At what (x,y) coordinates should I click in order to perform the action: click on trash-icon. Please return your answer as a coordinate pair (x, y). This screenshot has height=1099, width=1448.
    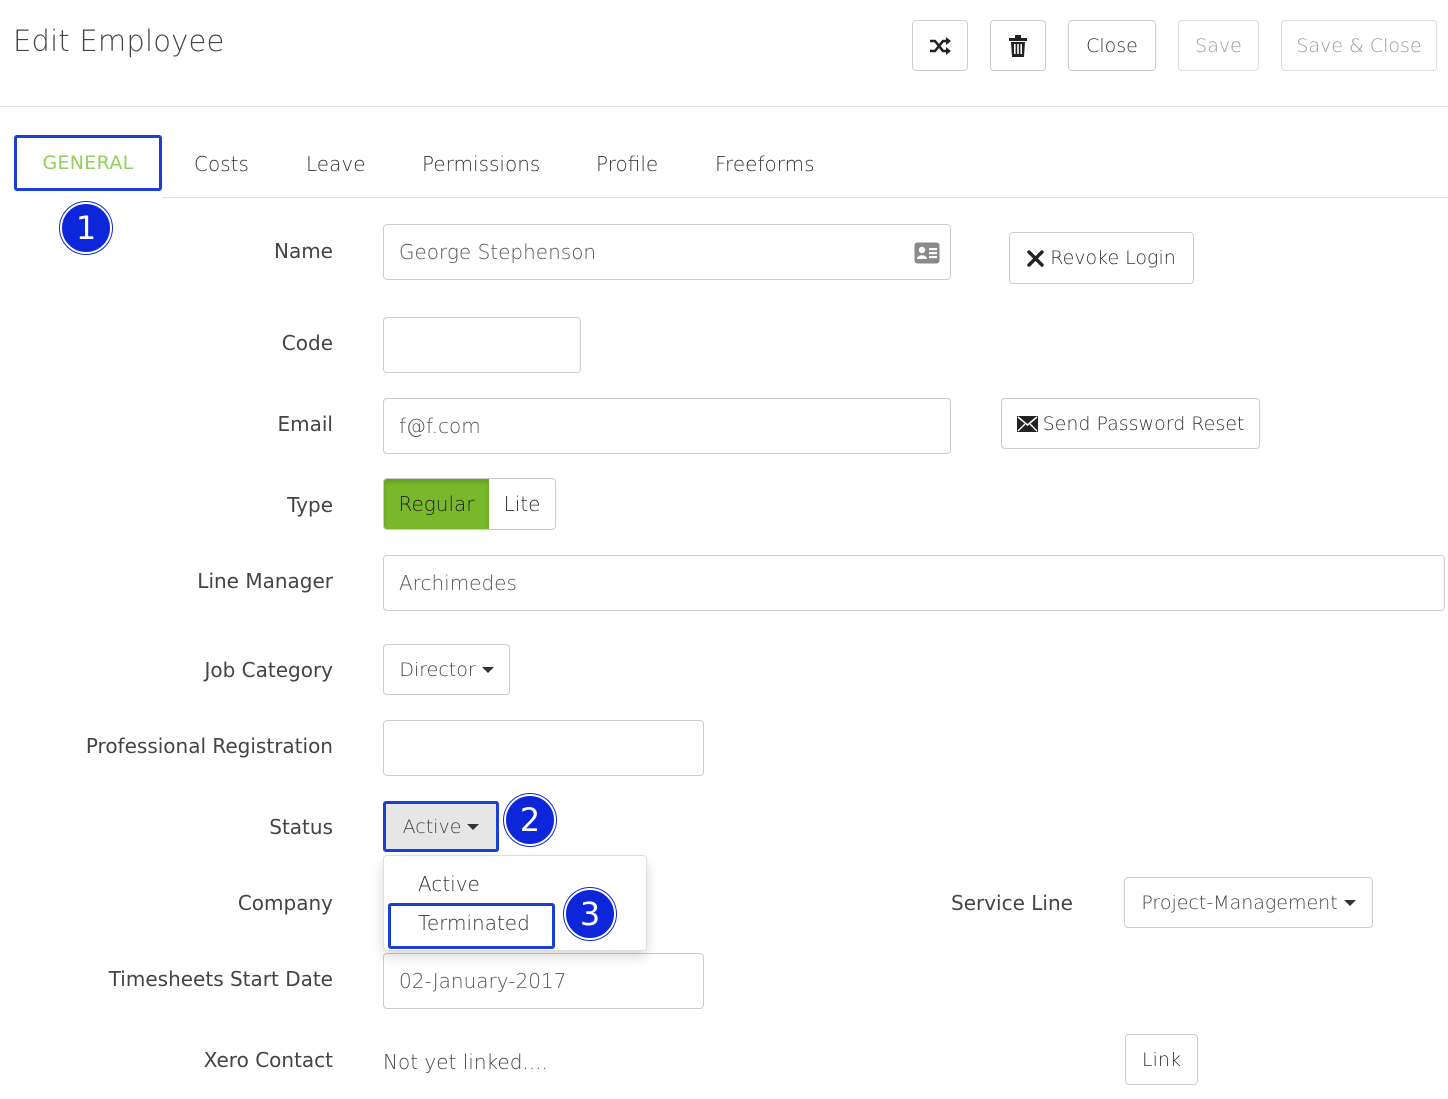
    Looking at the image, I should click on (1018, 45).